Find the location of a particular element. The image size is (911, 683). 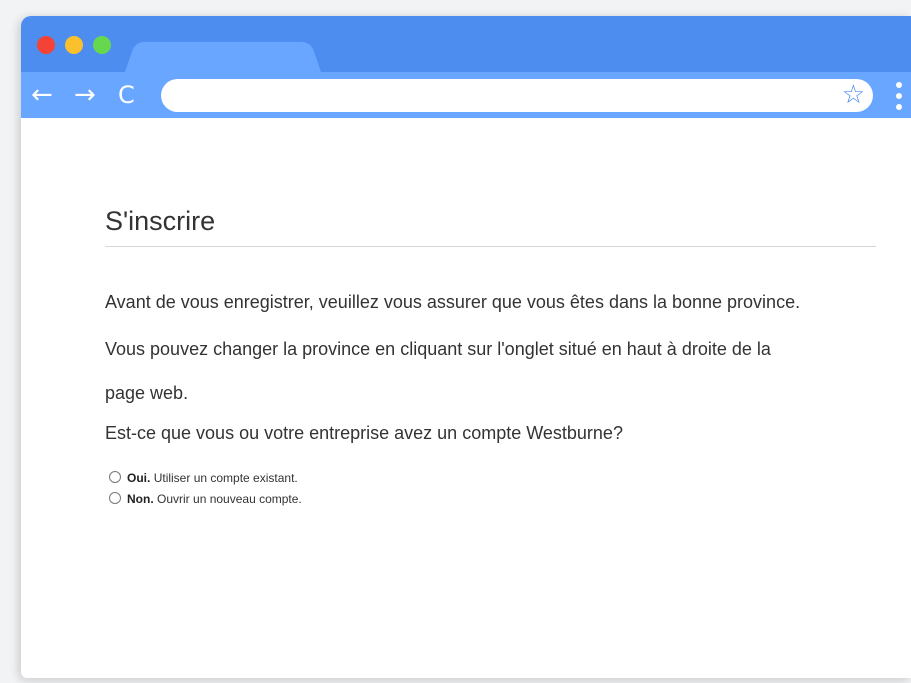

option-label: Oui. is located at coordinates (139, 478).